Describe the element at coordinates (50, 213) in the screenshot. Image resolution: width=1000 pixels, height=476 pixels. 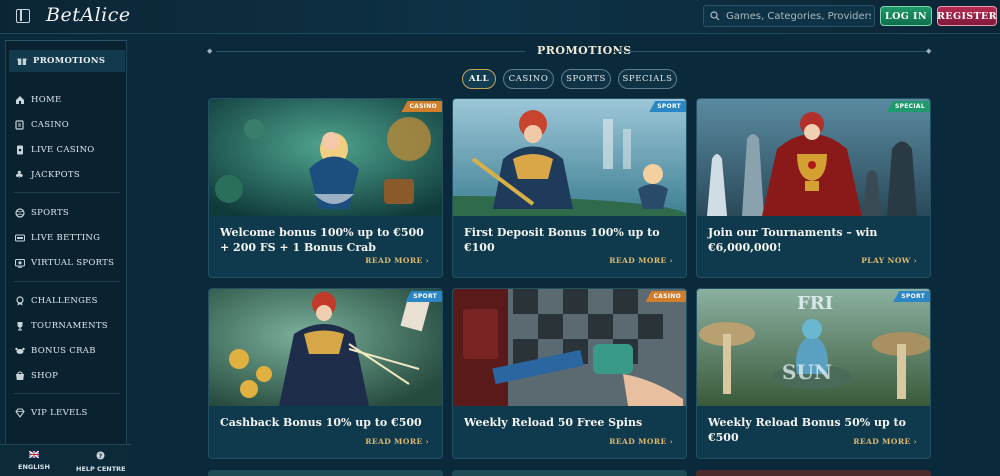
I see `sidebar-item-label: SPORTS` at that location.